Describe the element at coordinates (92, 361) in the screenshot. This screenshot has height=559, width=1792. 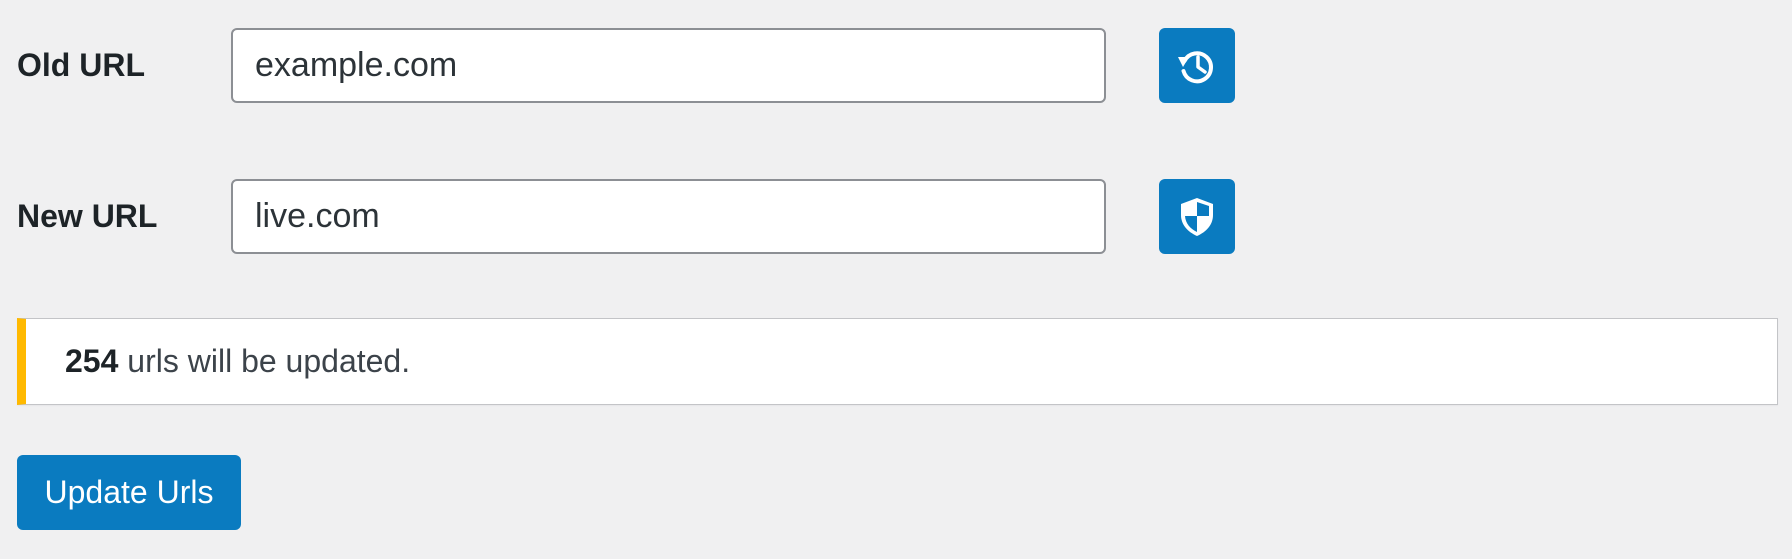
I see `notice-count: 254` at that location.